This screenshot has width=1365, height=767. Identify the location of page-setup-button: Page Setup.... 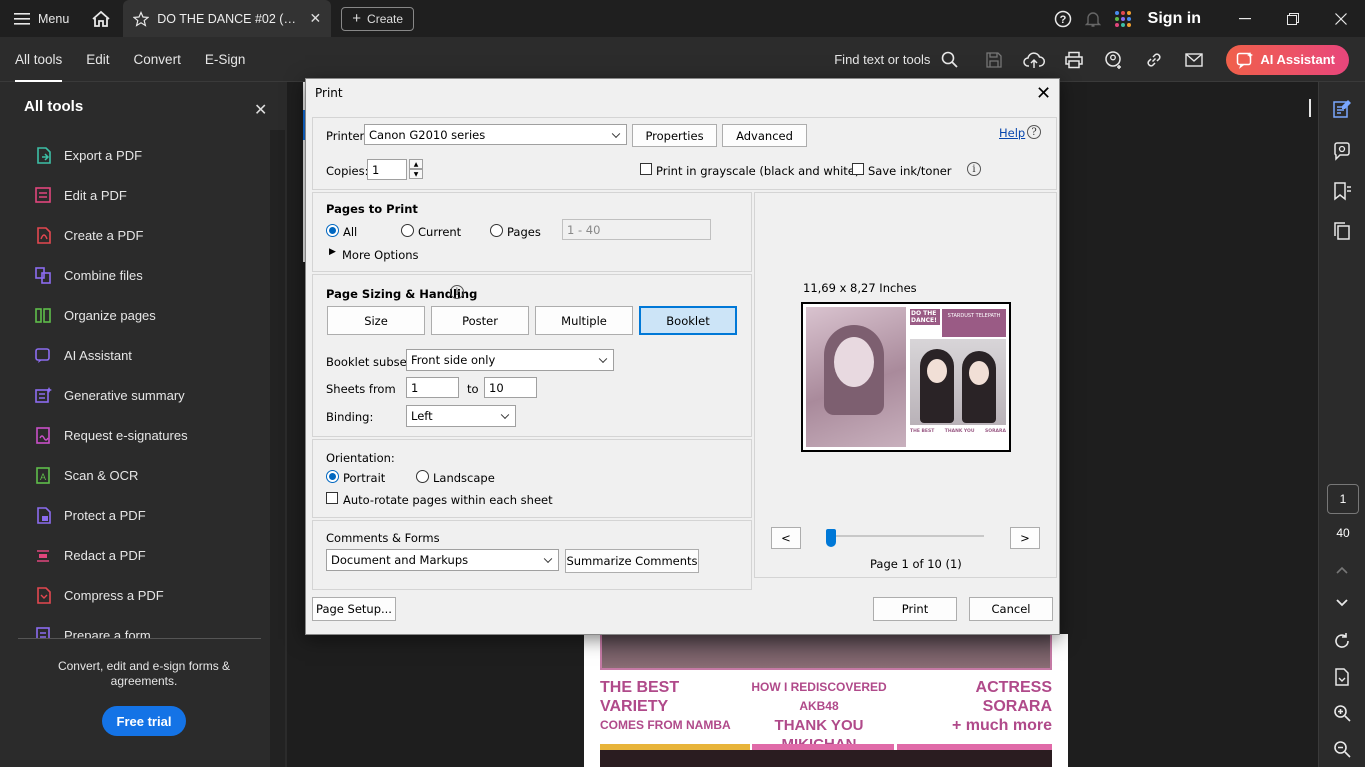
(354, 609).